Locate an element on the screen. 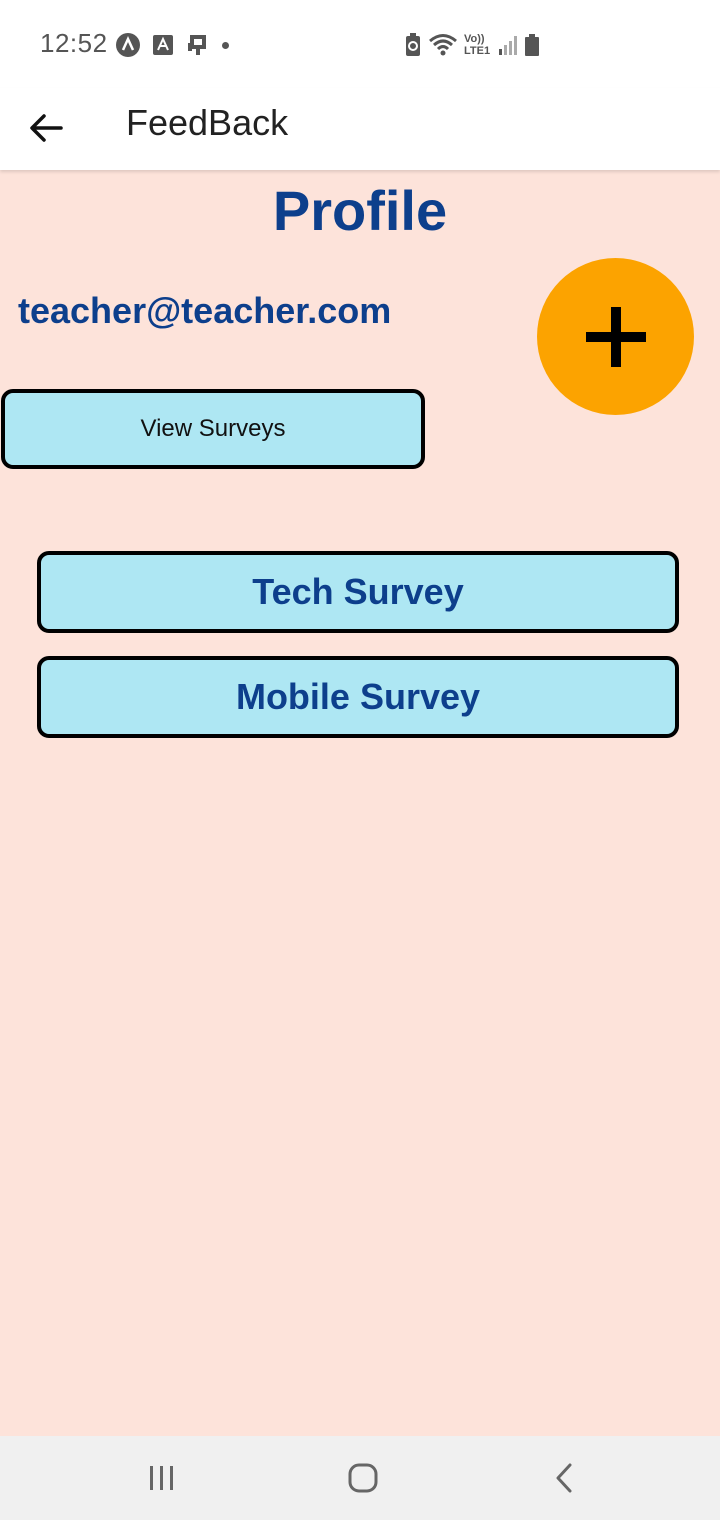 The width and height of the screenshot is (720, 1520). nav-back-button is located at coordinates (564, 1478).